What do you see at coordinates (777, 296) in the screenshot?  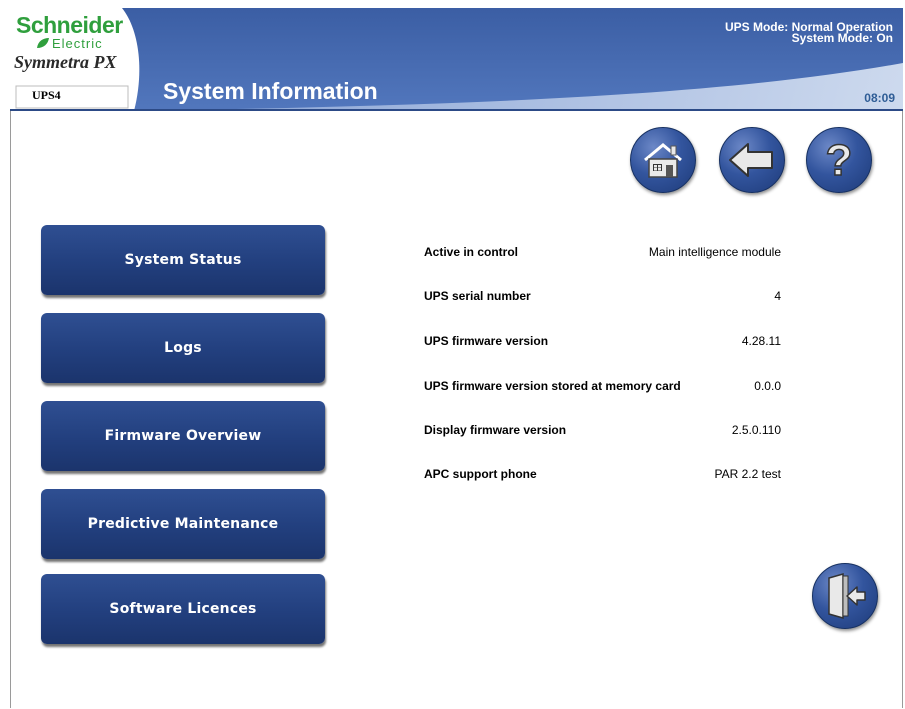 I see `info-value-serial-number: 4` at bounding box center [777, 296].